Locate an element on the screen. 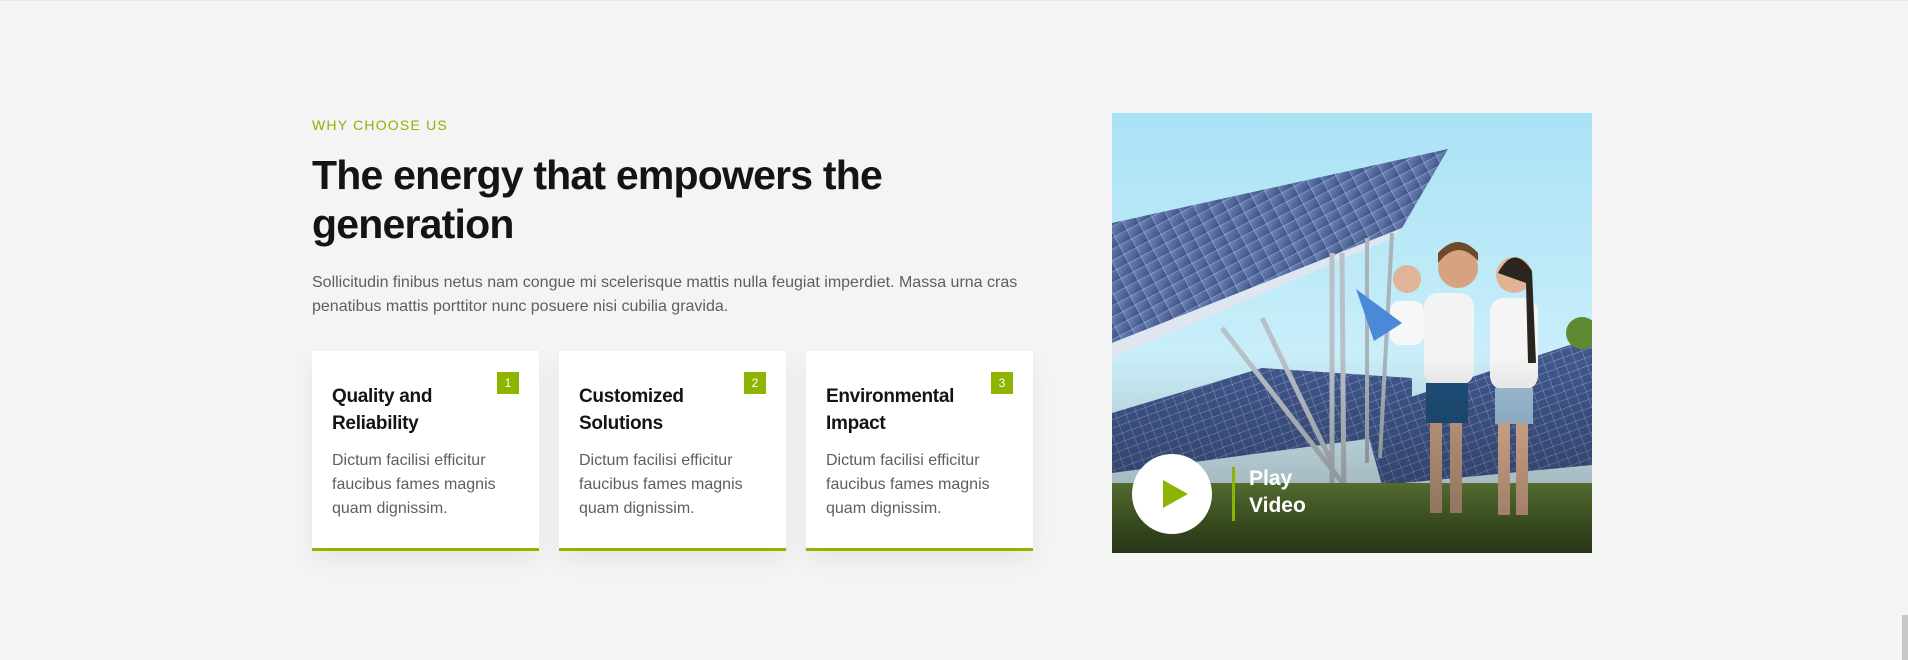 The height and width of the screenshot is (660, 1908). play-video-button is located at coordinates (1172, 494).